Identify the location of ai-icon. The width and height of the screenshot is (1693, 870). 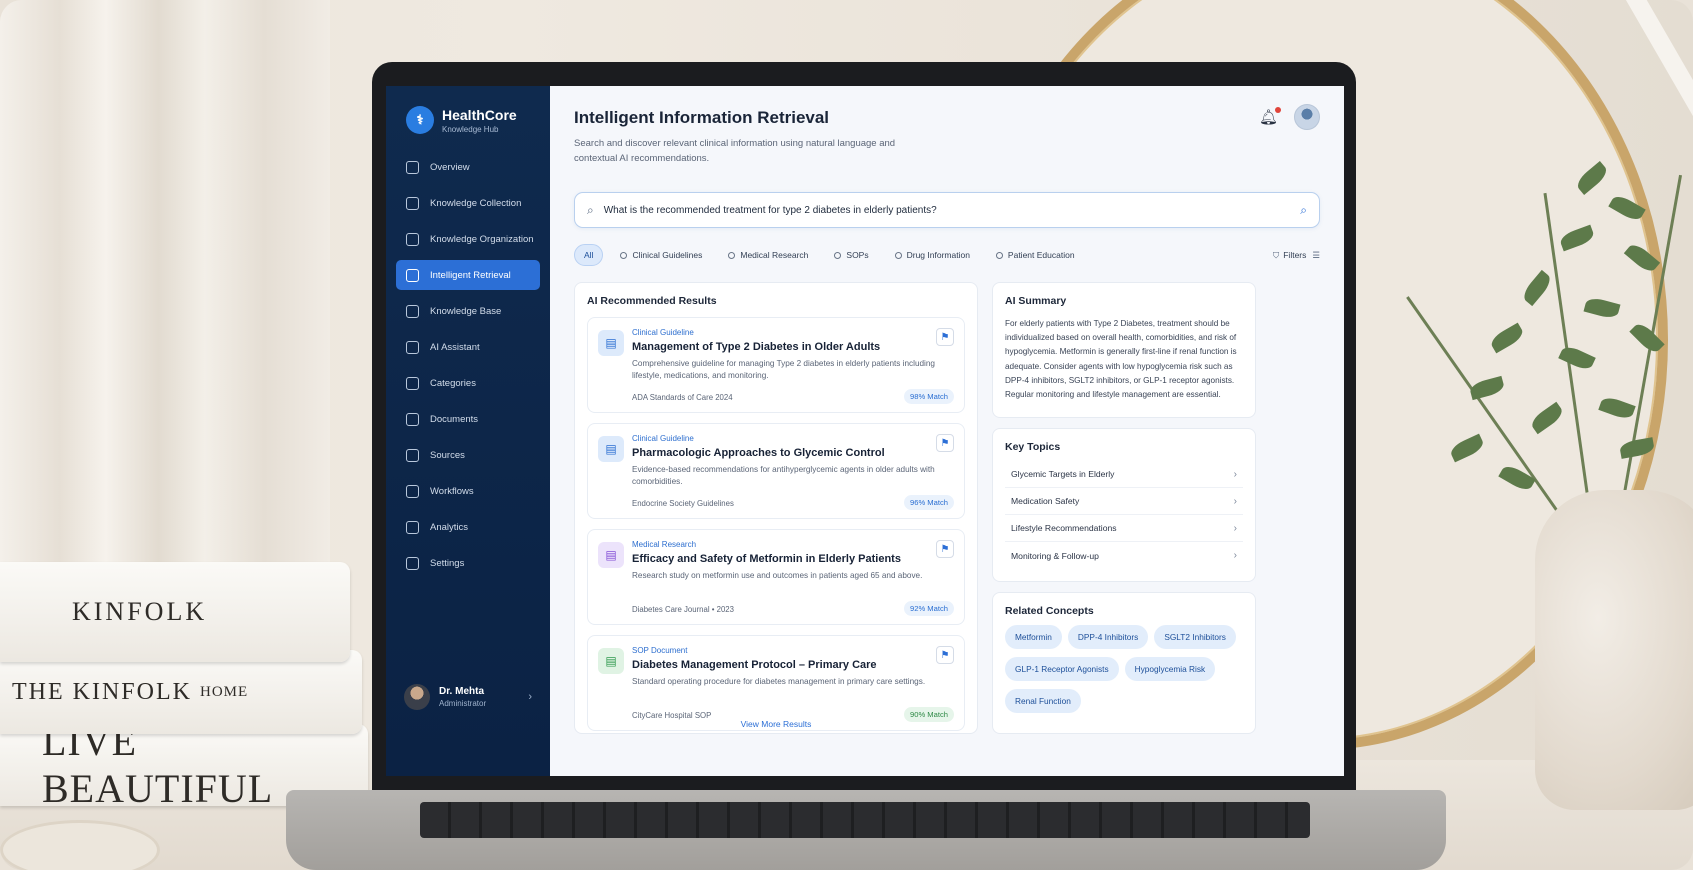
(412, 347).